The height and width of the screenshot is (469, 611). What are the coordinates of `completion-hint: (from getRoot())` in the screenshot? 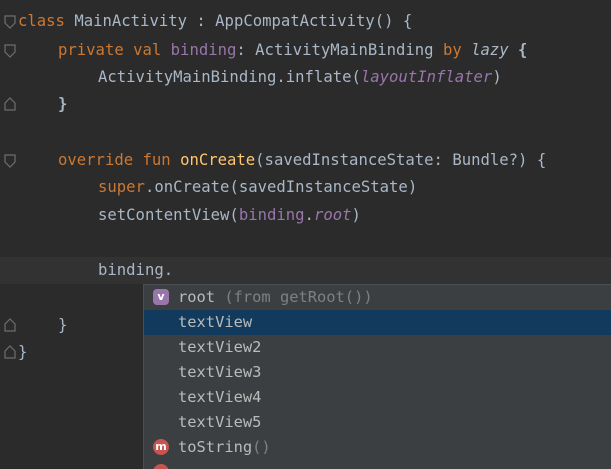 It's located at (294, 297).